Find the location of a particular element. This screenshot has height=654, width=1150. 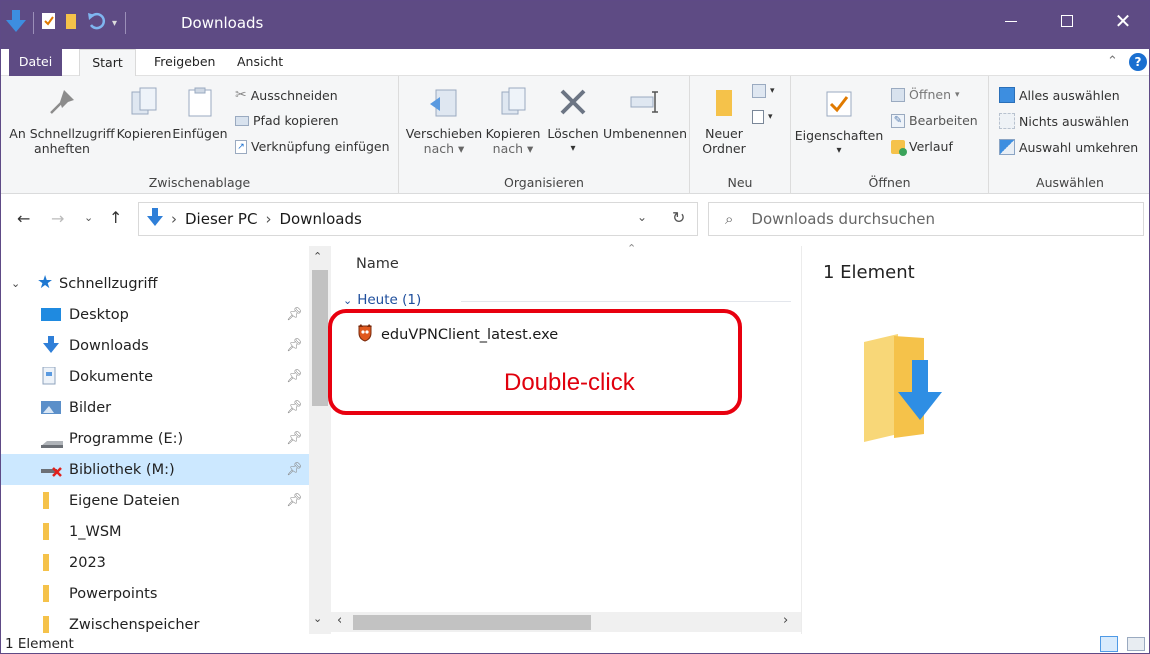

breadcrumb-downloads: Downloads is located at coordinates (320, 219).